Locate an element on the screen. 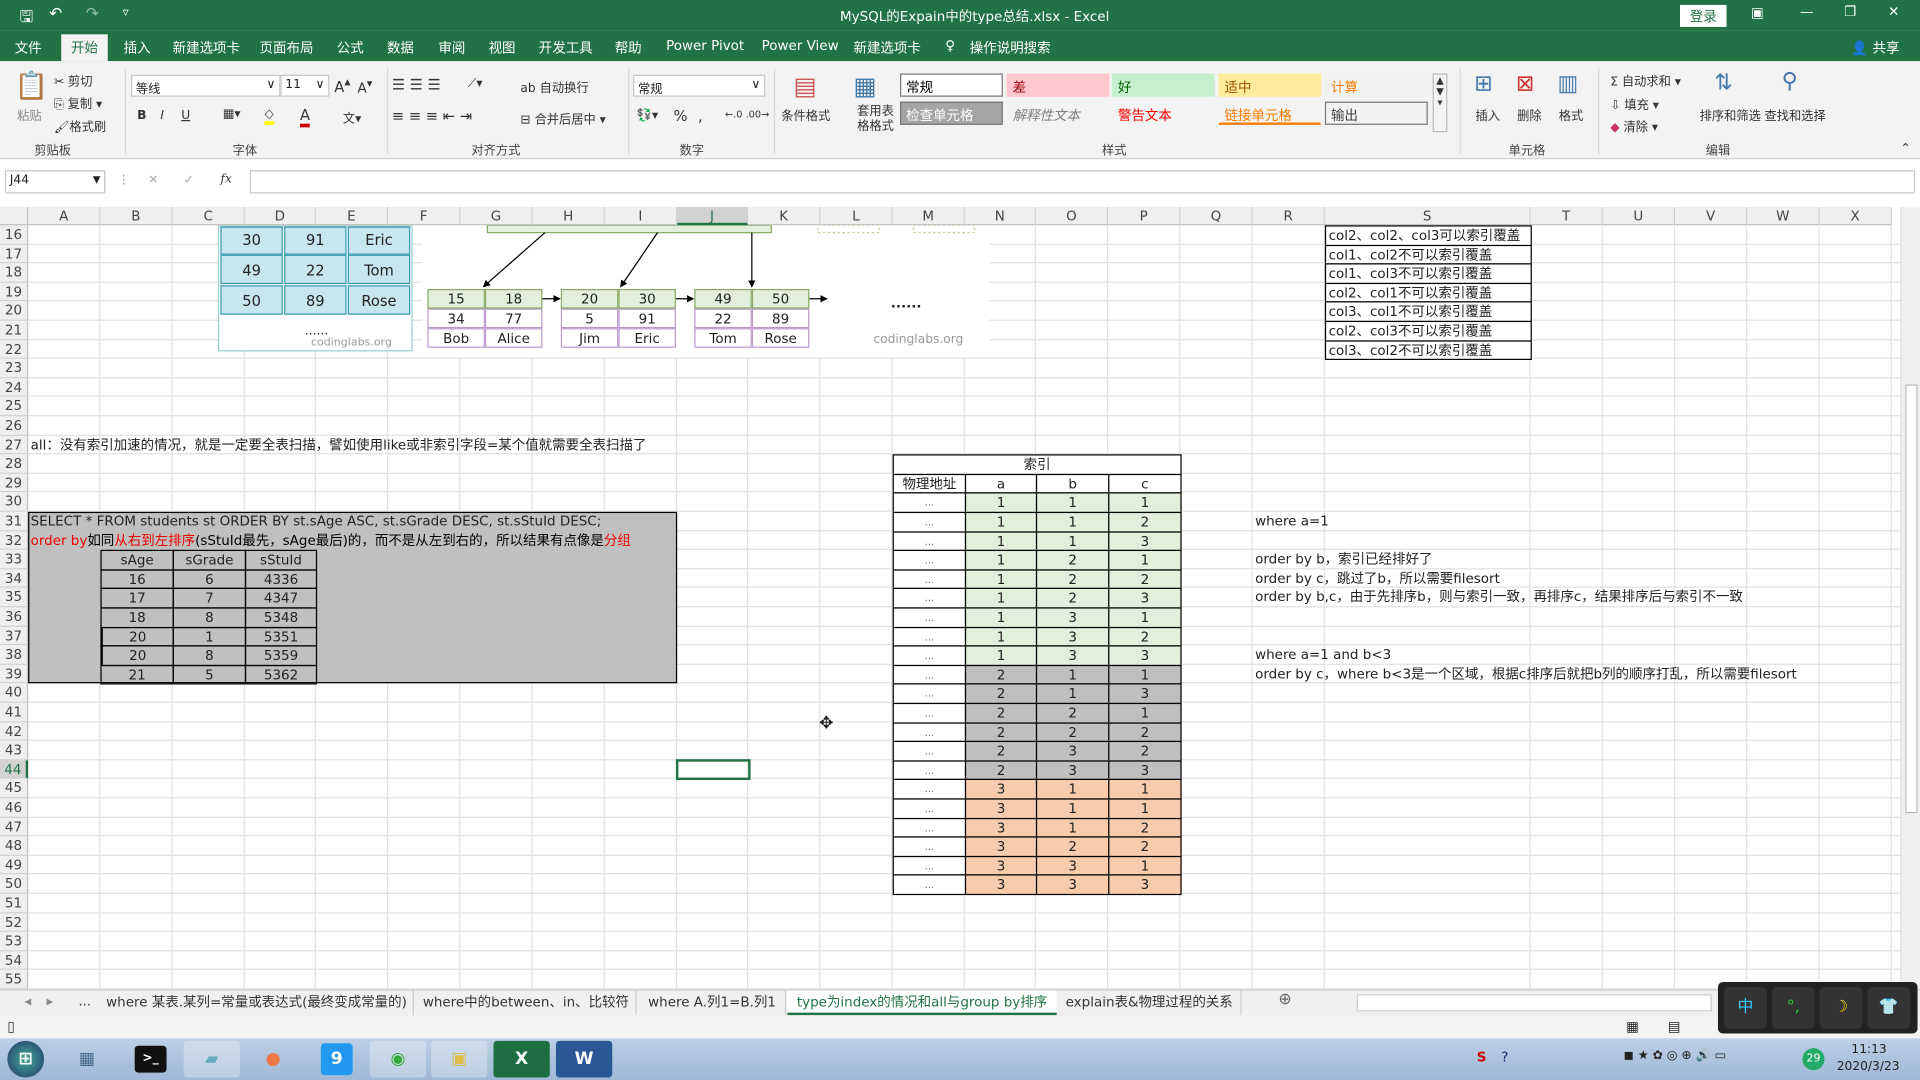  cell-style-7: 警告文本 is located at coordinates (1163, 113).